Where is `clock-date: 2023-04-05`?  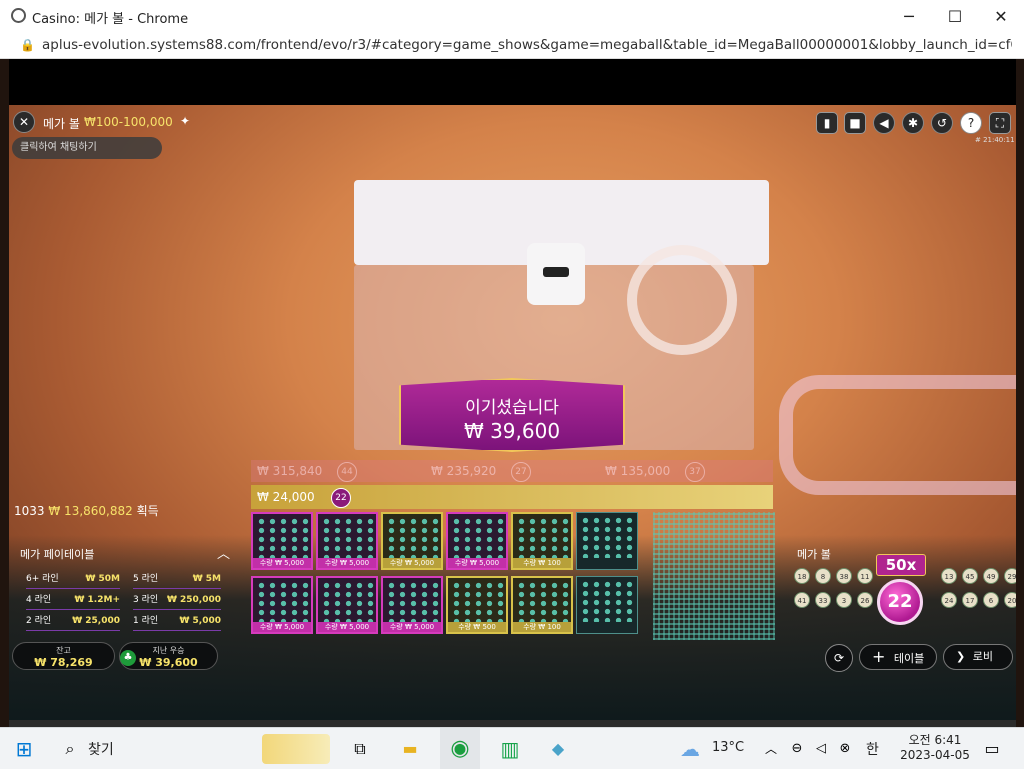 clock-date: 2023-04-05 is located at coordinates (935, 755).